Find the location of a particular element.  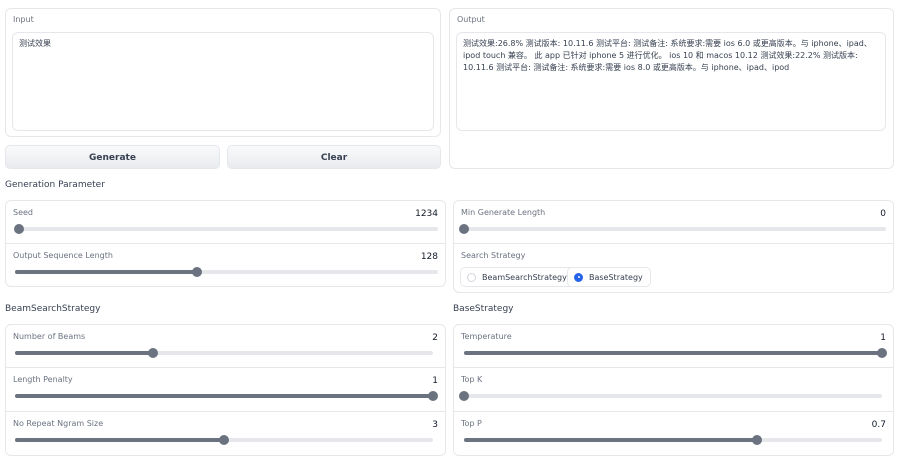

generate-button: Generate is located at coordinates (112, 157).